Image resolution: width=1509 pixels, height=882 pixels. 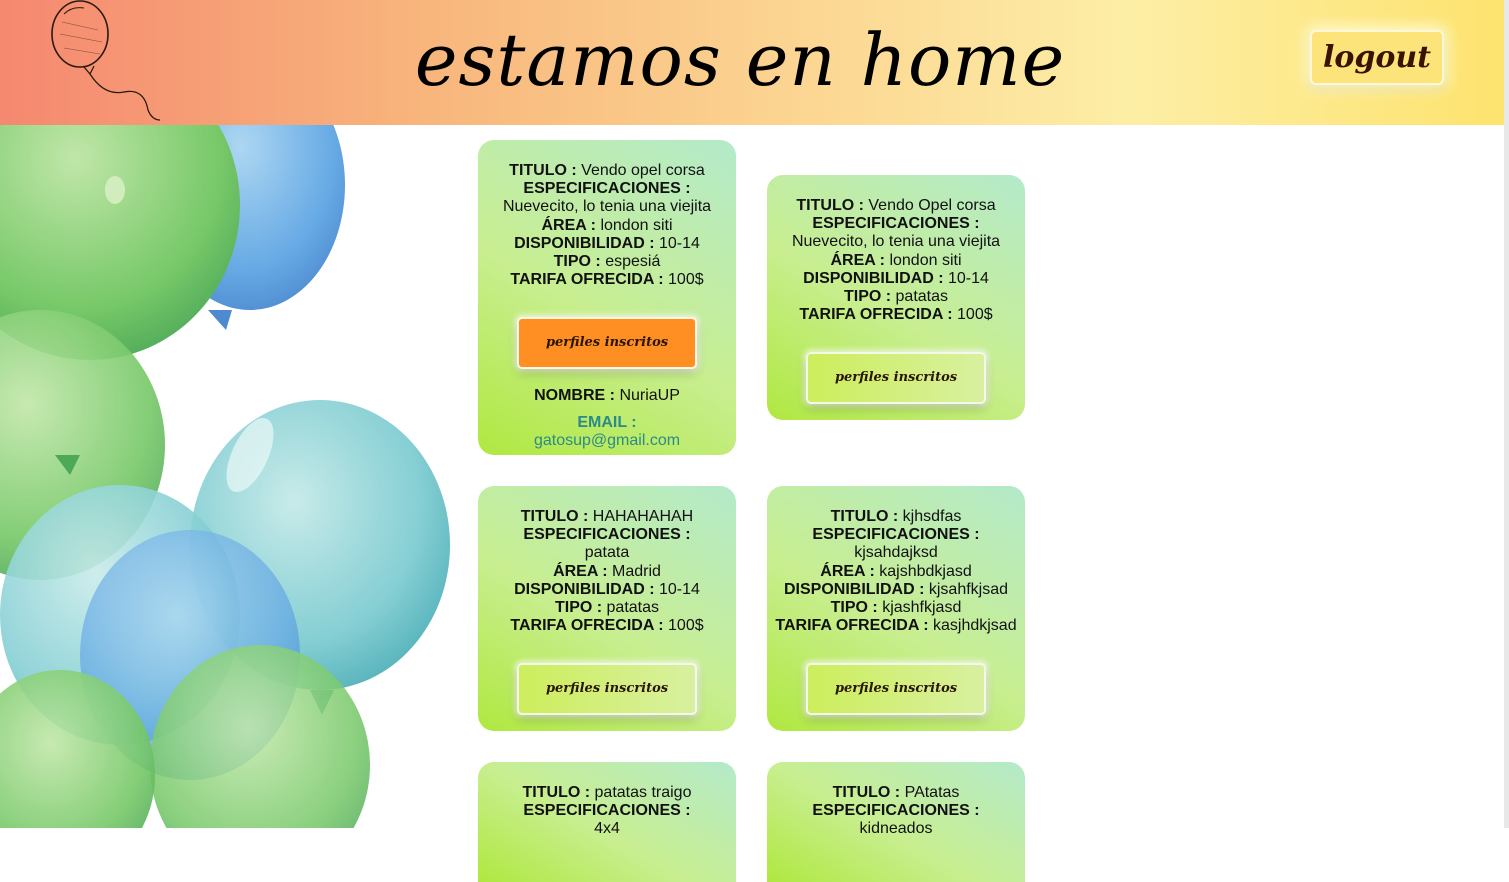 I want to click on tipo-value: kjashfkjasd, so click(x=922, y=608).